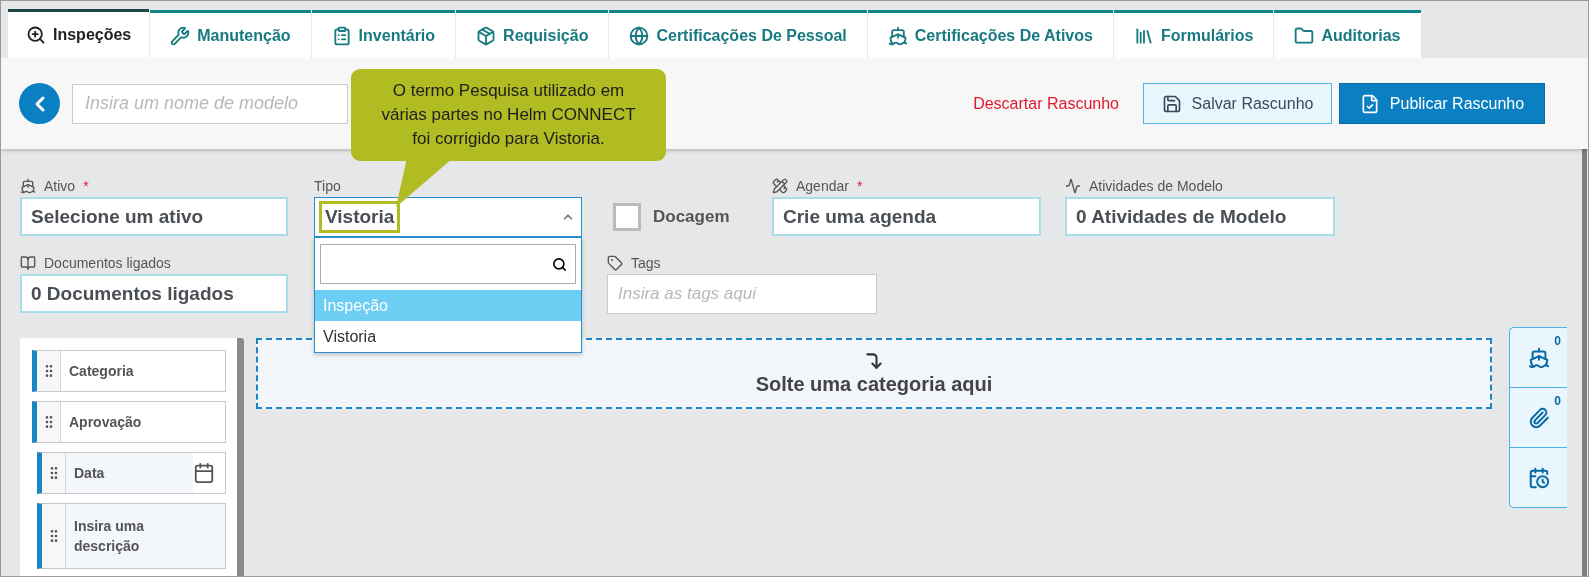  I want to click on tab: Auditorias, so click(1347, 34).